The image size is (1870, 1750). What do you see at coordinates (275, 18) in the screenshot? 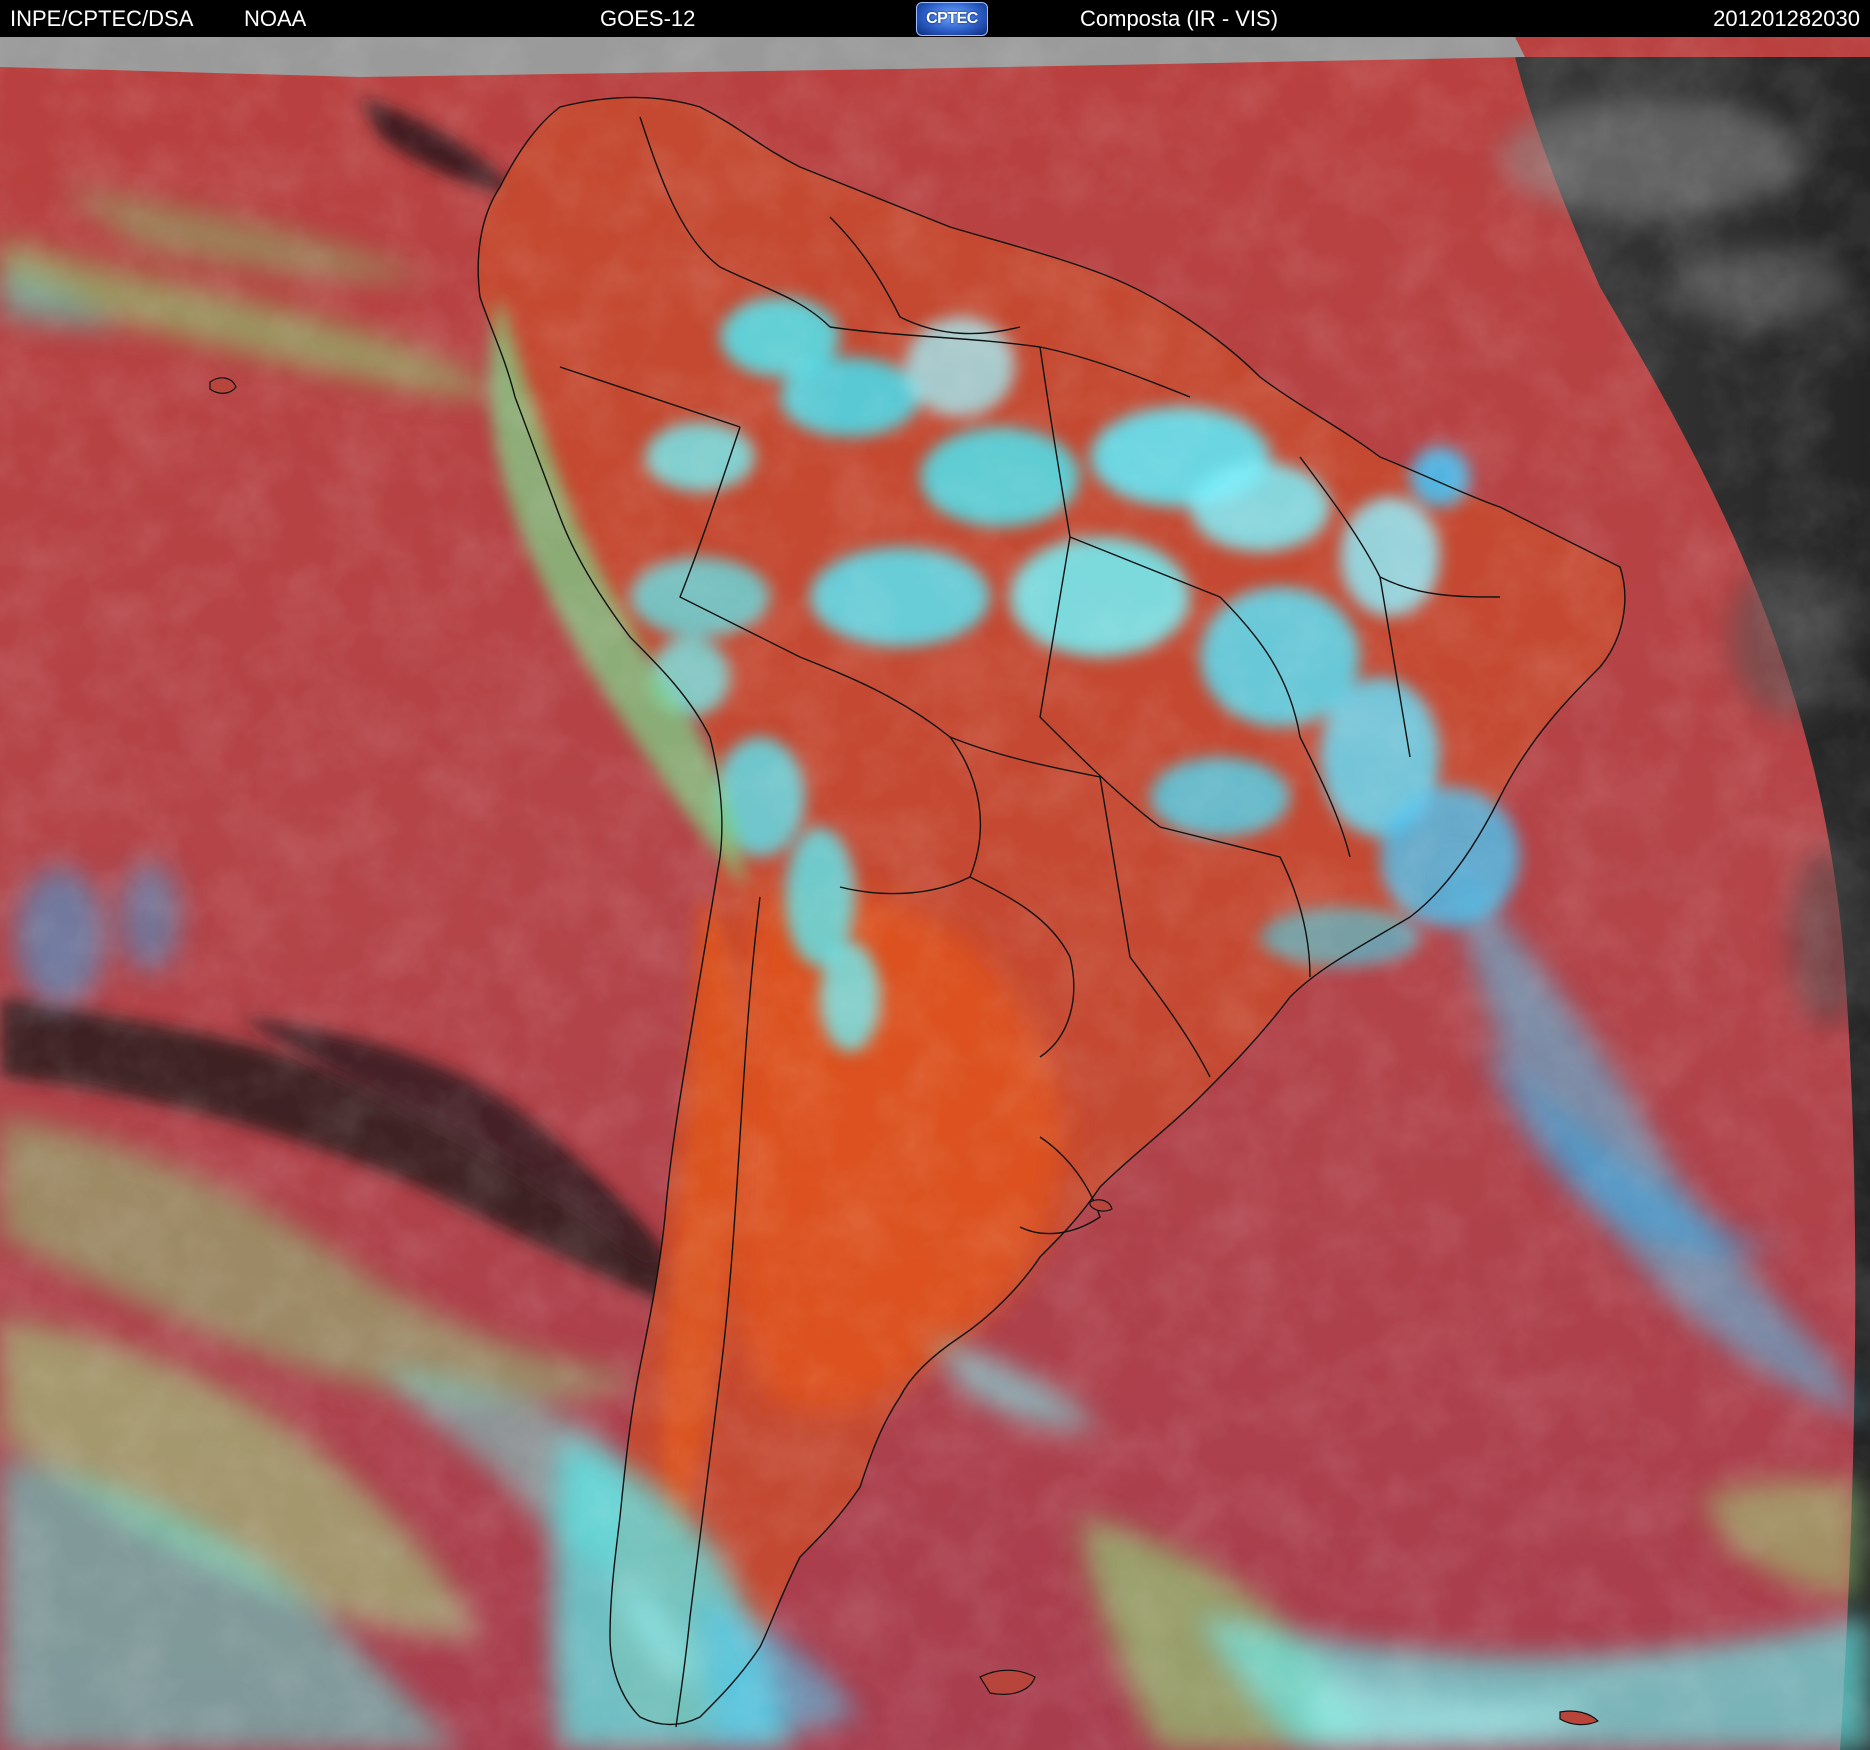
I see `partner-label: NOAA` at bounding box center [275, 18].